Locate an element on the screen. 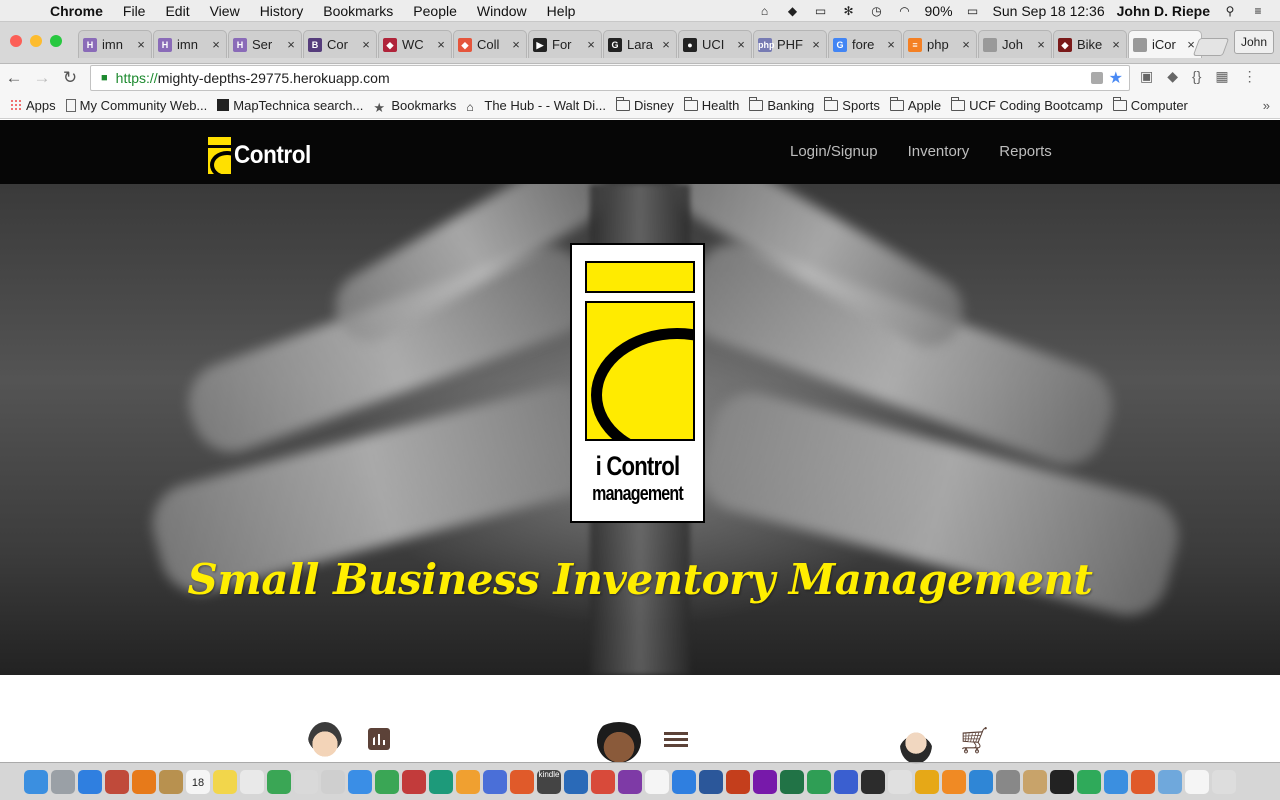 The width and height of the screenshot is (1280, 800). menu-history: History is located at coordinates (282, 11).